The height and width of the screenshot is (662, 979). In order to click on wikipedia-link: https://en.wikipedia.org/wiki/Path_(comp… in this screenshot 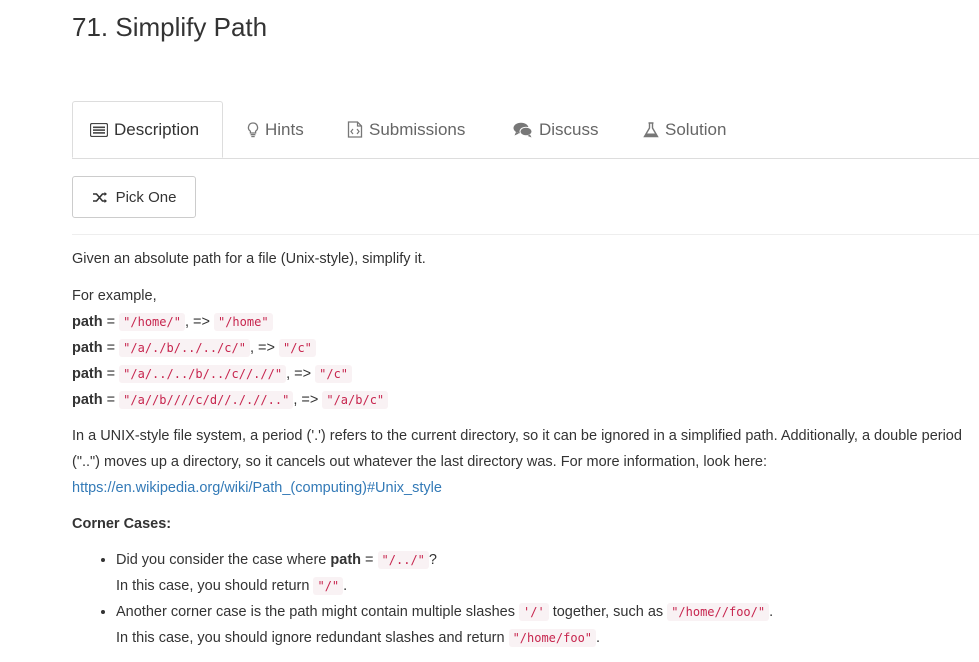, I will do `click(257, 488)`.